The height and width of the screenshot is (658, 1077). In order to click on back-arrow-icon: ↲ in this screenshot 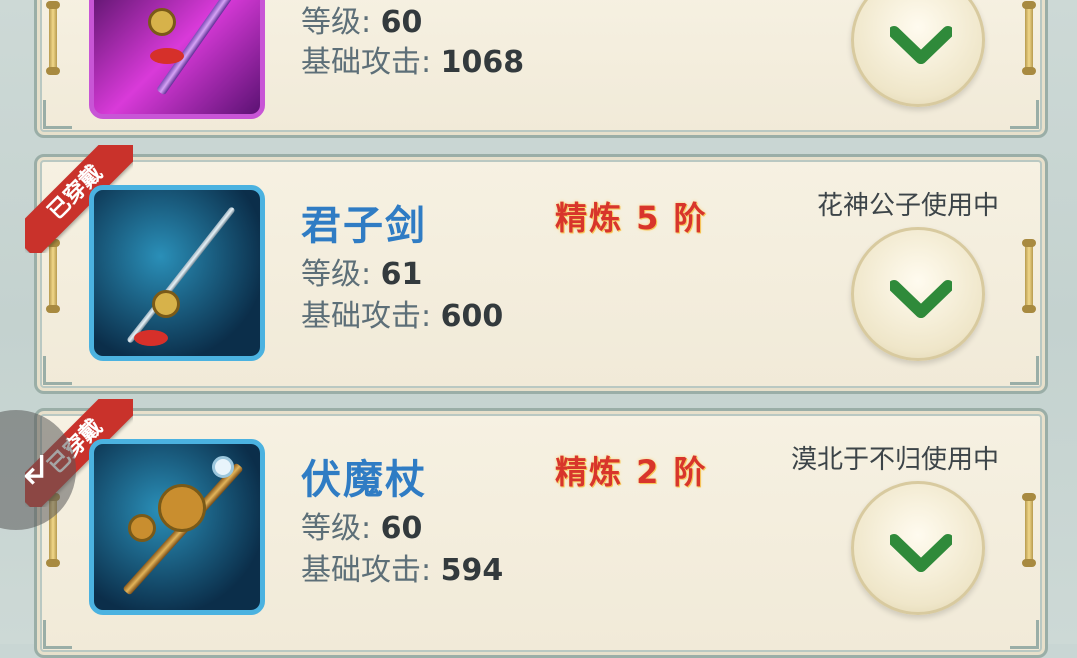, I will do `click(35, 471)`.